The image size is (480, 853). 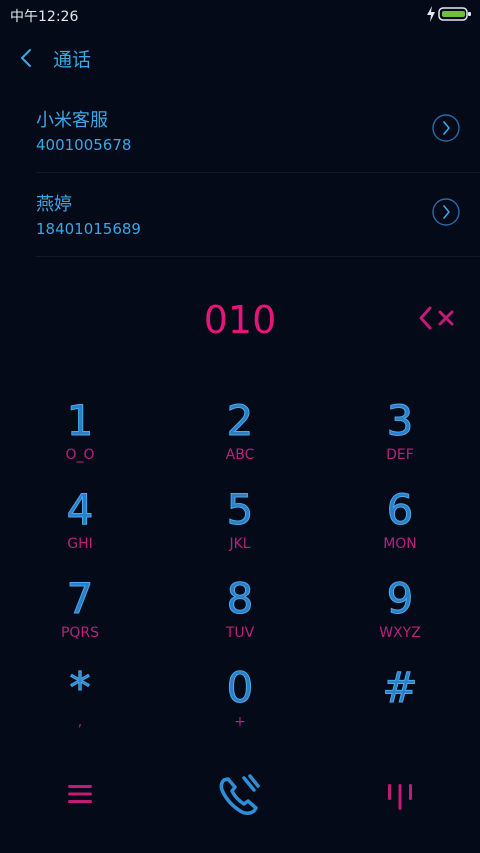 What do you see at coordinates (431, 14) in the screenshot?
I see `charging-icon` at bounding box center [431, 14].